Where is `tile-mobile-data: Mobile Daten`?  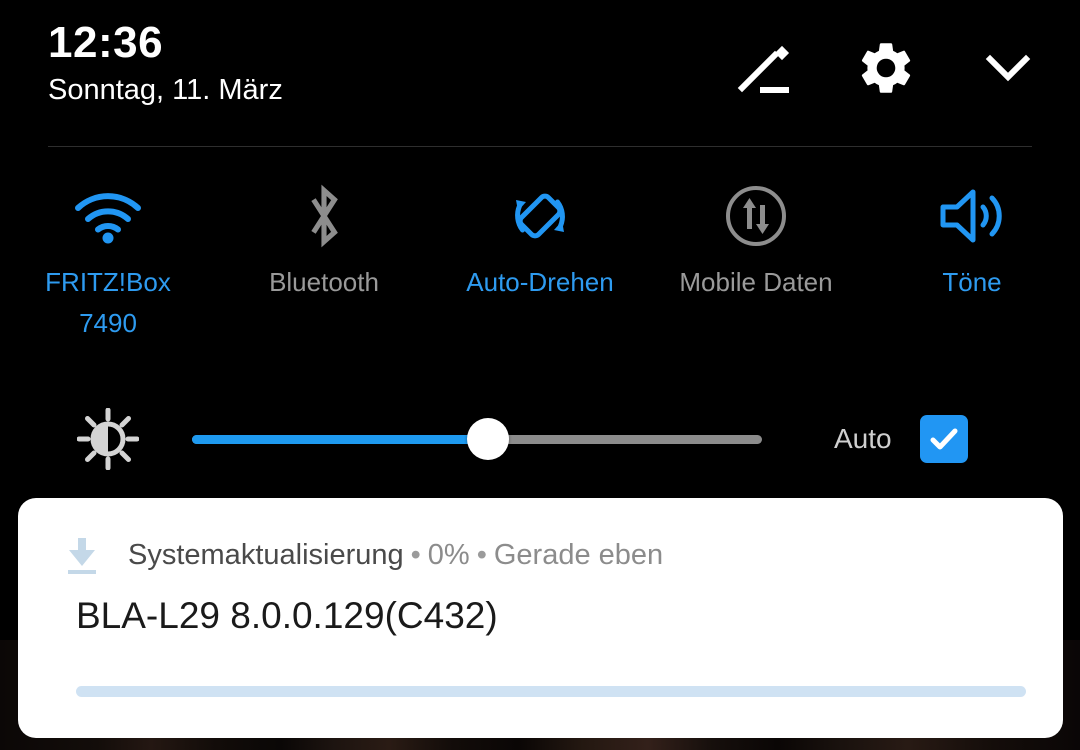 tile-mobile-data: Mobile Daten is located at coordinates (756, 262).